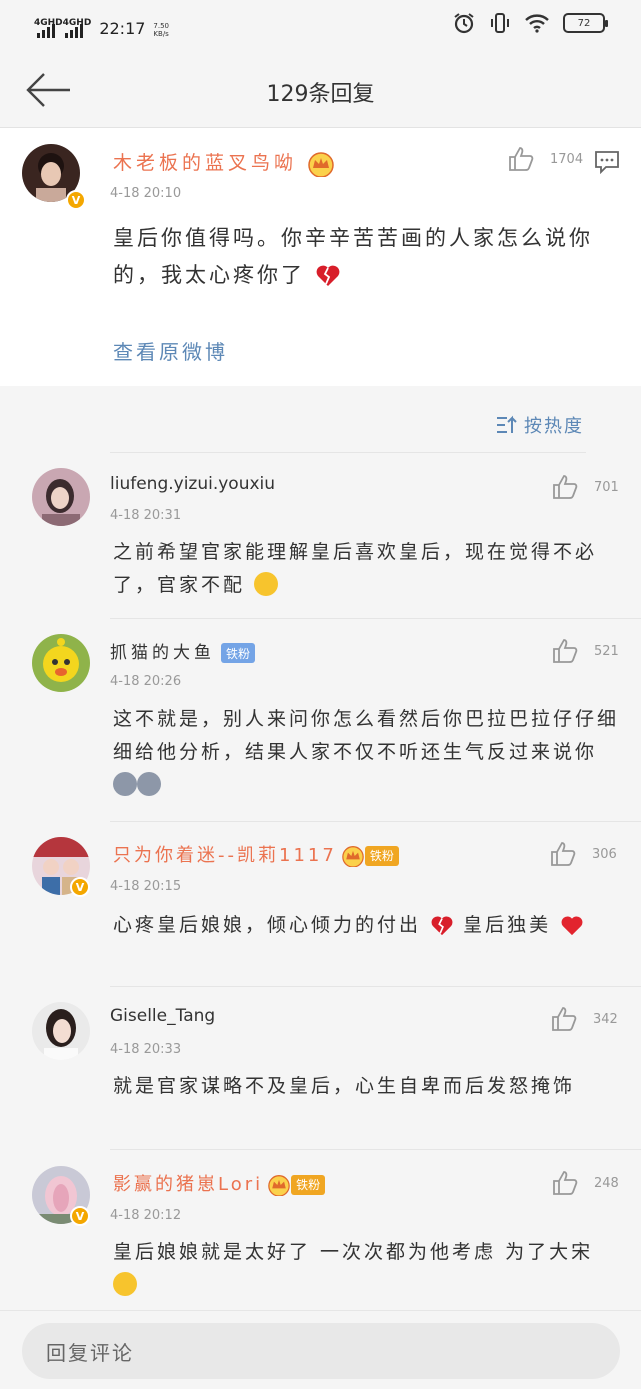  I want to click on comment-text: 皇后你值得吗。你辛辛苦苦画的人家怎么说你的，我太心疼你了, so click(358, 257).